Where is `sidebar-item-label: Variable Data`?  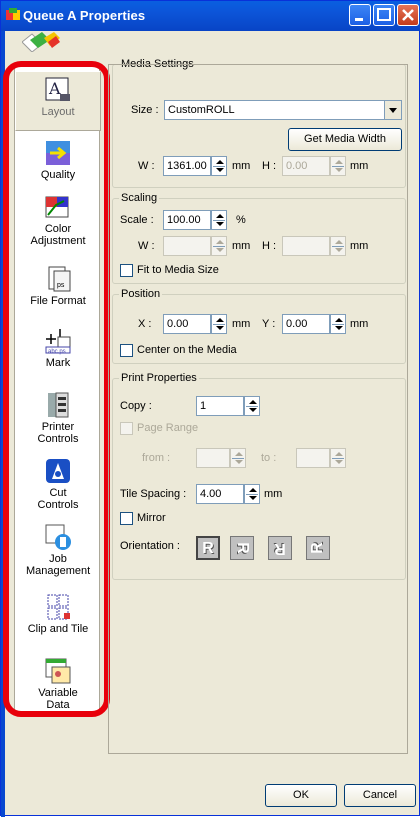
sidebar-item-label: Variable Data is located at coordinates (58, 699).